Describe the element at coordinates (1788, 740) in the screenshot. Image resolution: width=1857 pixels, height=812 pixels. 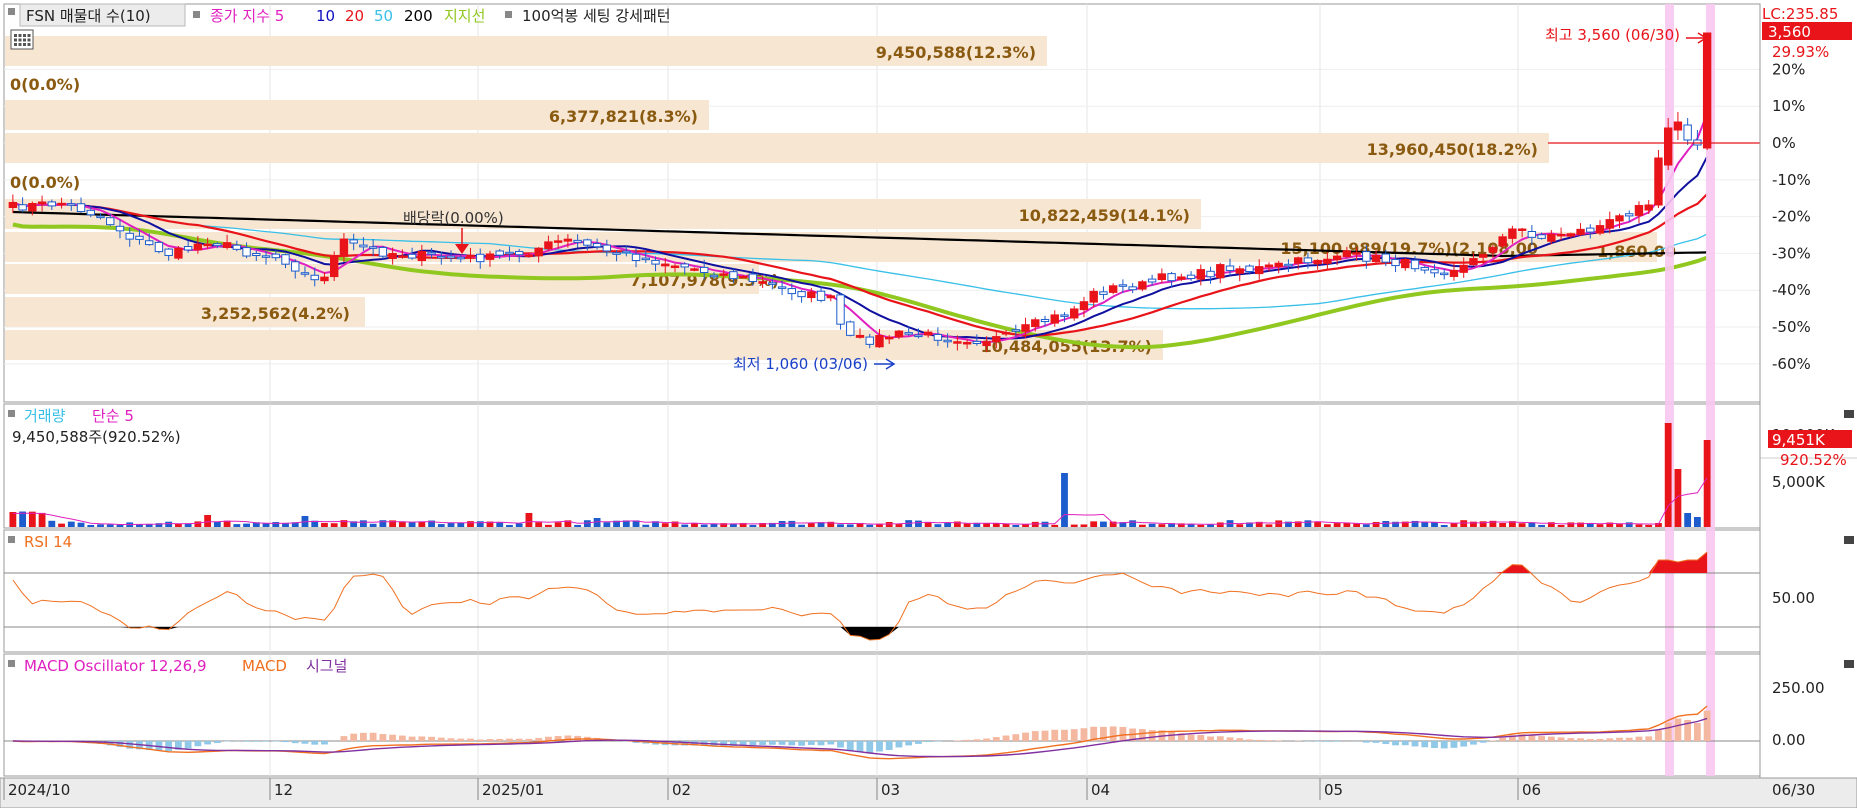
I see `macd-axis-zero: 0.00` at that location.